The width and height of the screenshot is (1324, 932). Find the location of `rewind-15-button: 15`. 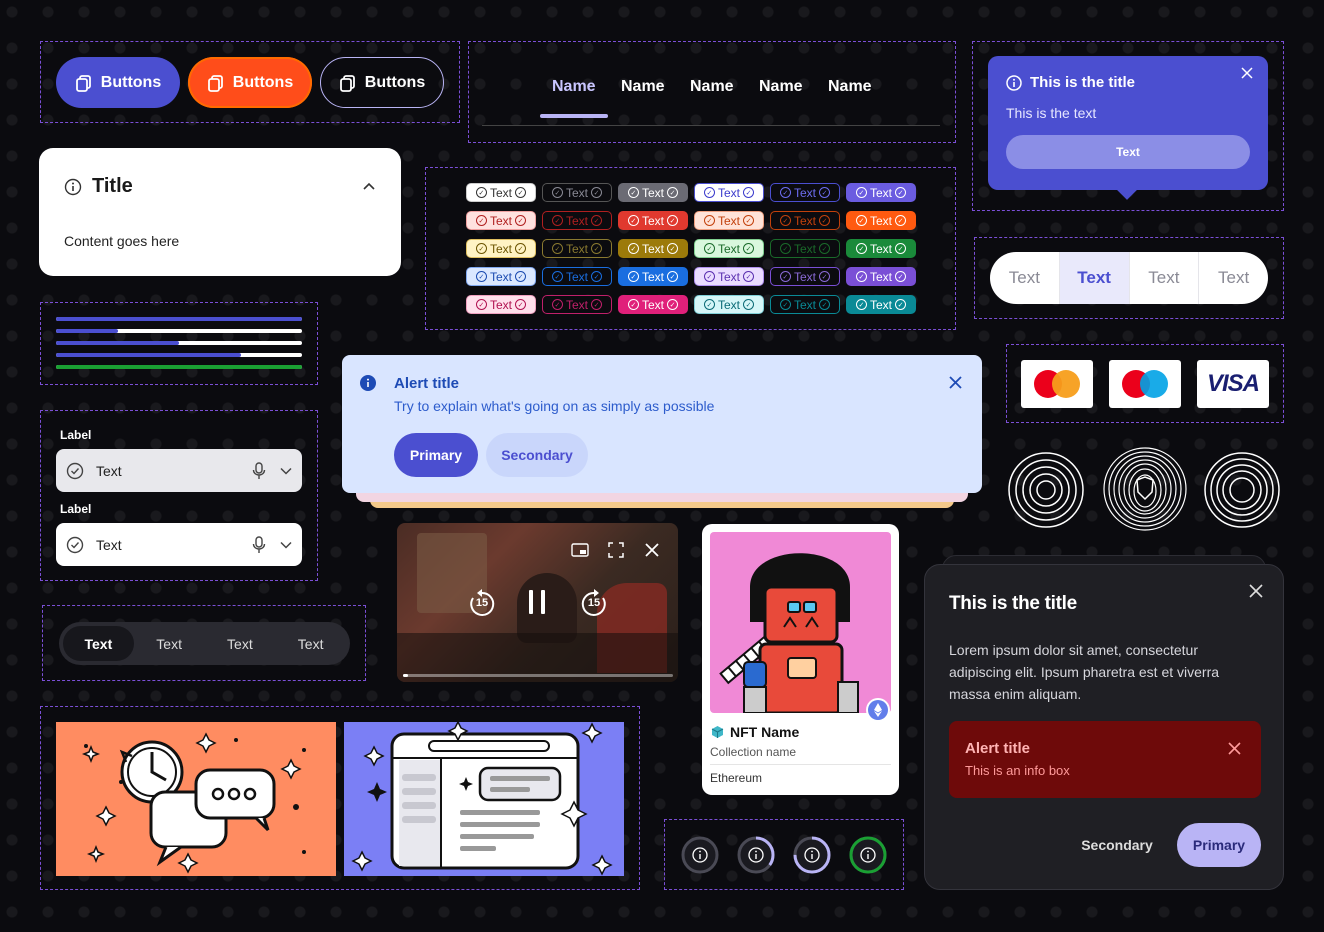

rewind-15-button: 15 is located at coordinates (482, 604).